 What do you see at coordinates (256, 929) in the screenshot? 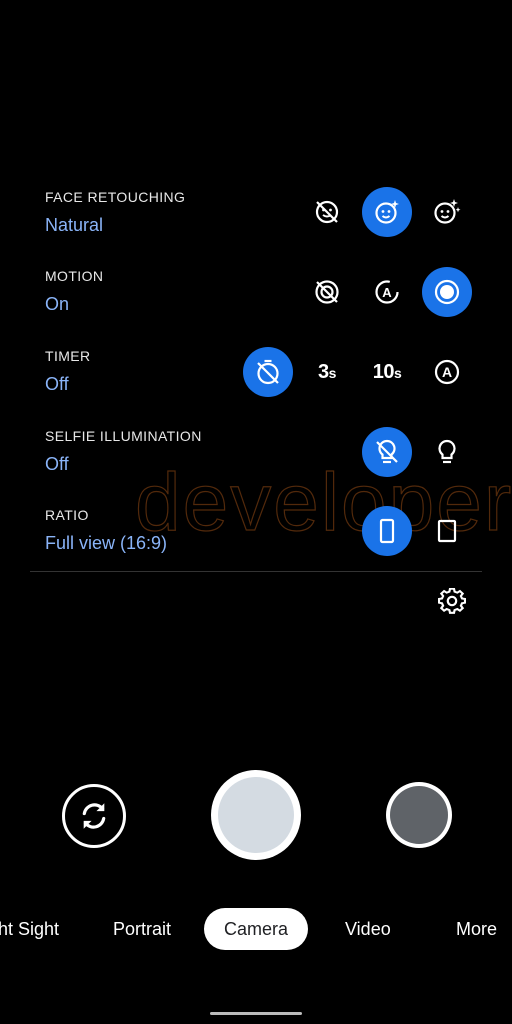
I see `mode-camera: Camera` at bounding box center [256, 929].